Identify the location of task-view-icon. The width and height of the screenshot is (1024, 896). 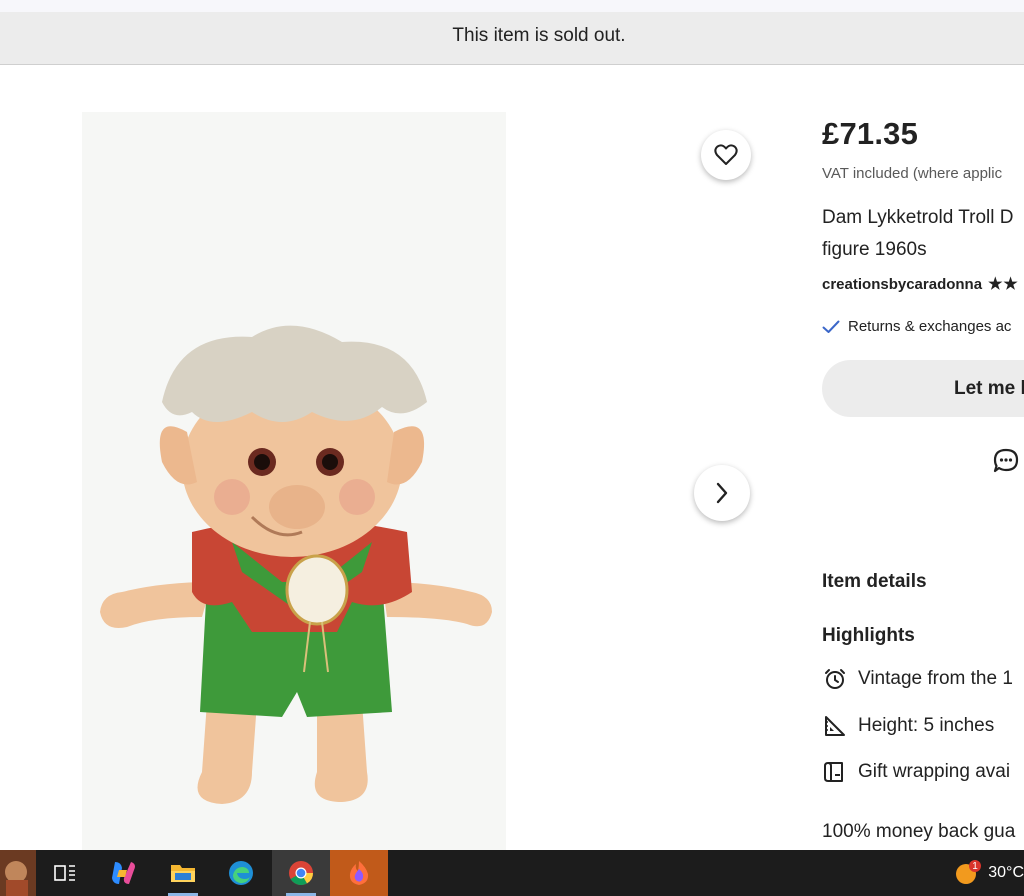
(65, 873).